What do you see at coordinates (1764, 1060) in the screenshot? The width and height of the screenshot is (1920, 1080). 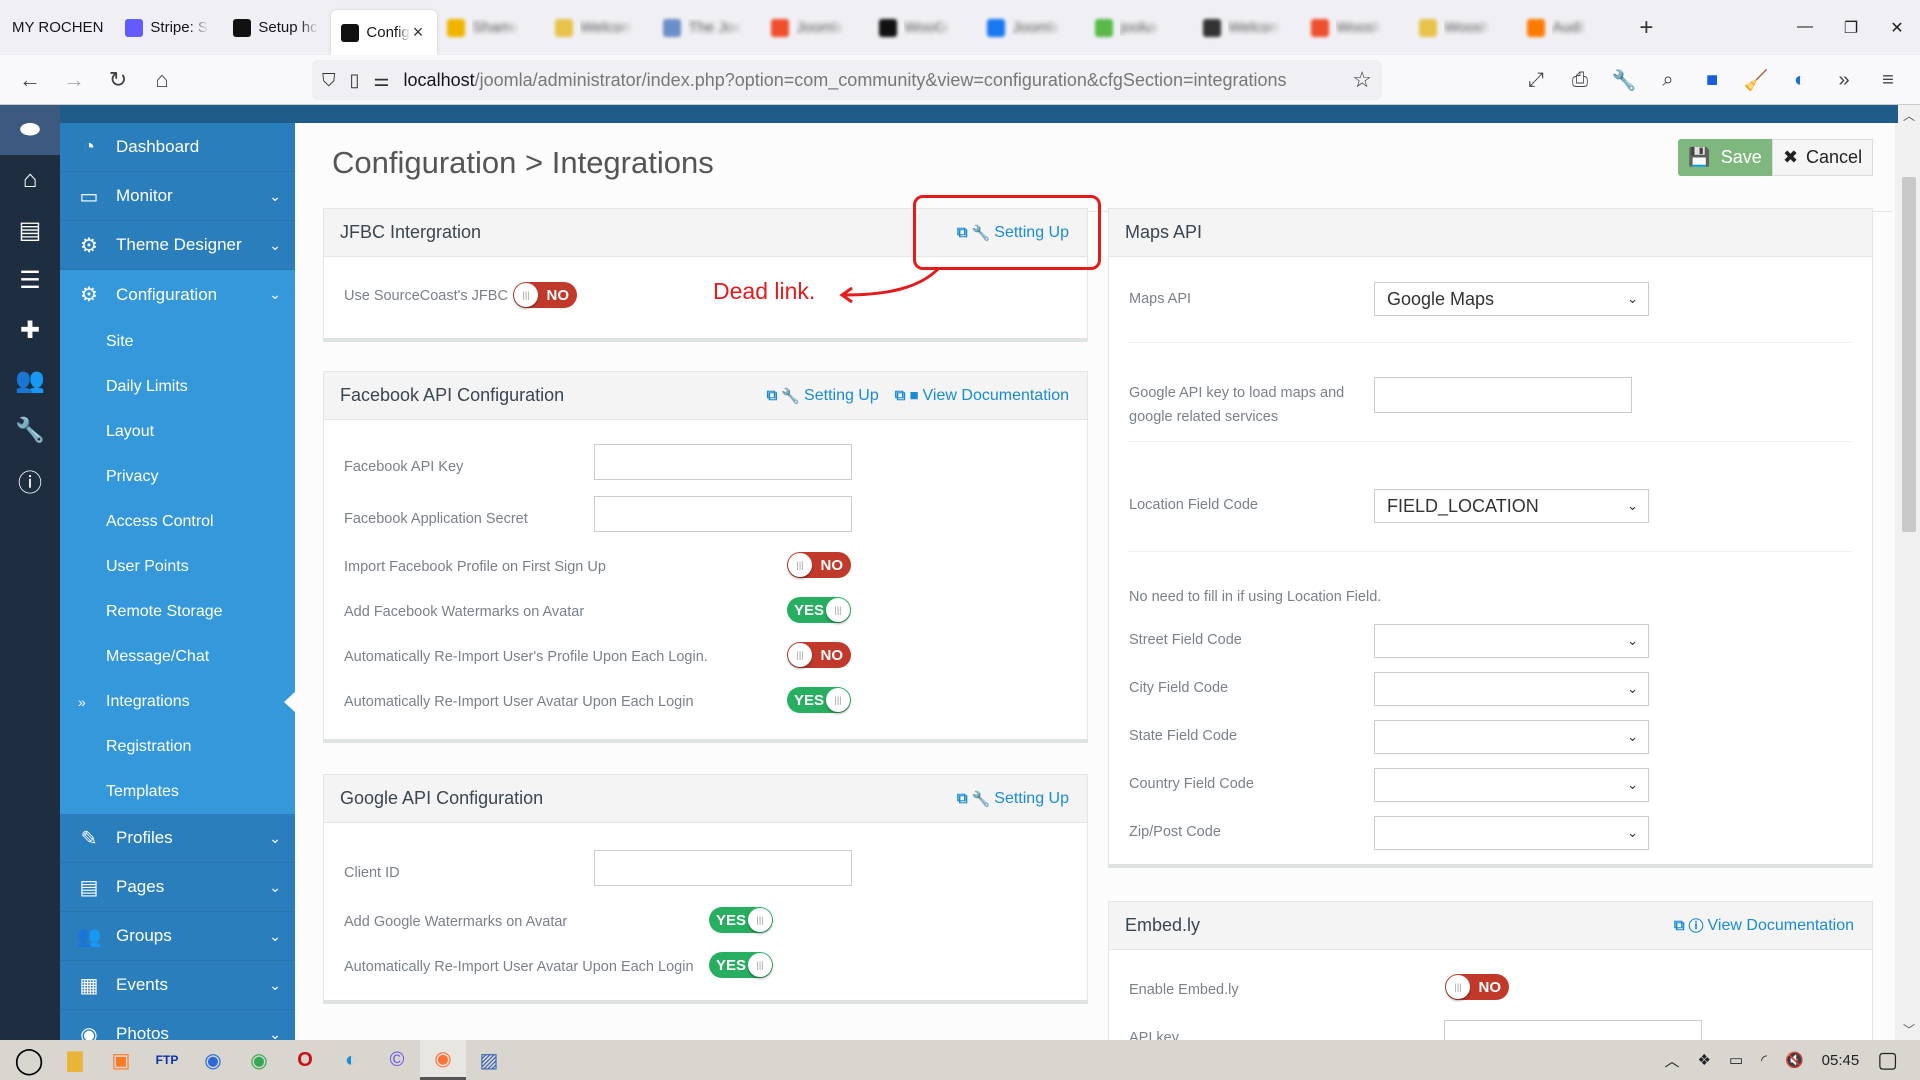 I see `wifi-icon: ◜` at bounding box center [1764, 1060].